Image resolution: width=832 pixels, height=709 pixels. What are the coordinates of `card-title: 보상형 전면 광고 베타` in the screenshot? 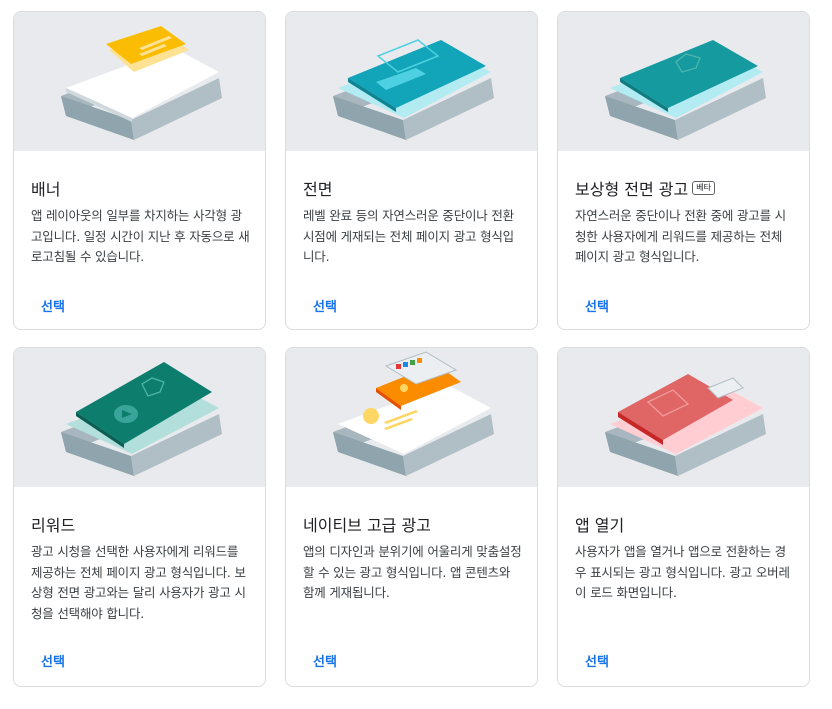 It's located at (645, 188).